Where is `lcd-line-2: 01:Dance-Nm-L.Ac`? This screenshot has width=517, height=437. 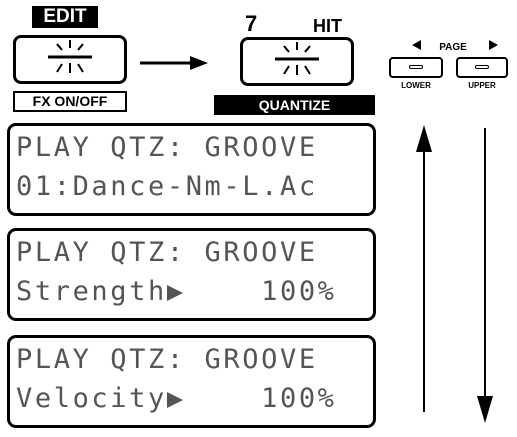
lcd-line-2: 01:Dance-Nm-L.Ac is located at coordinates (167, 186).